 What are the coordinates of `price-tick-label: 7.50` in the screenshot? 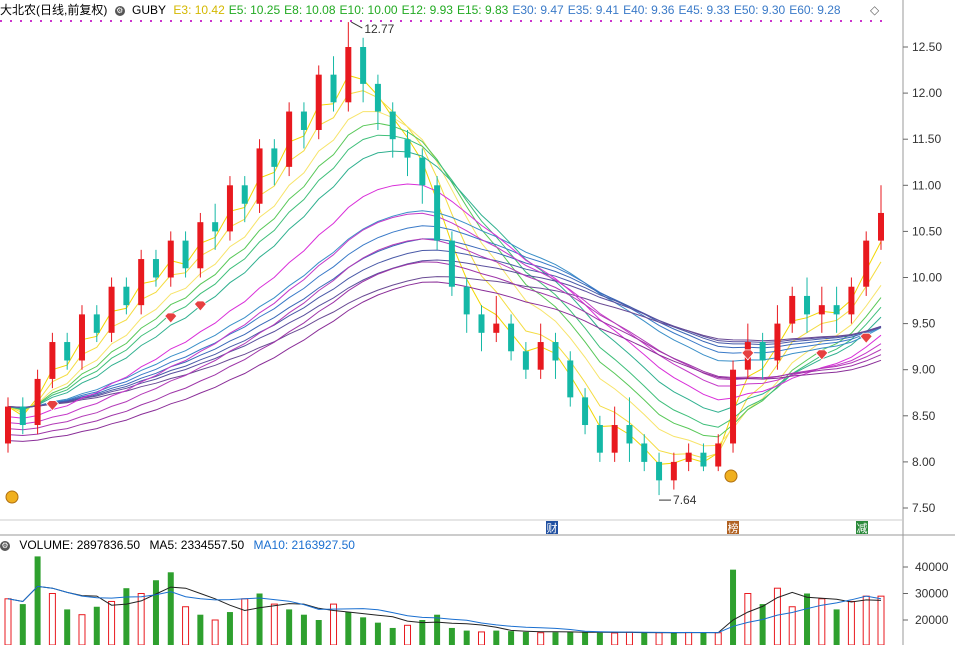 It's located at (924, 508).